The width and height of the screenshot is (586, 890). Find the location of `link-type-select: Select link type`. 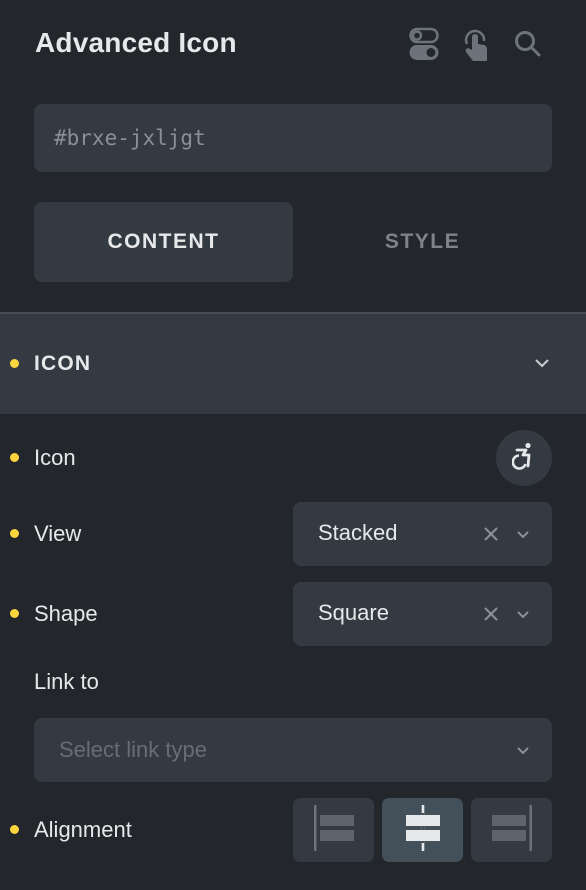

link-type-select: Select link type is located at coordinates (293, 750).